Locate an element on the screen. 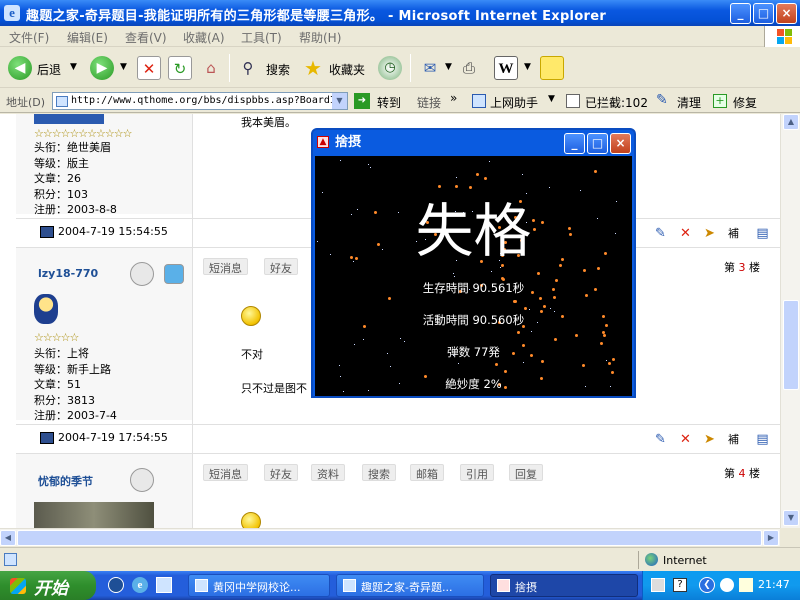 The height and width of the screenshot is (600, 800). menu-edit: 编辑(E) is located at coordinates (87, 37).